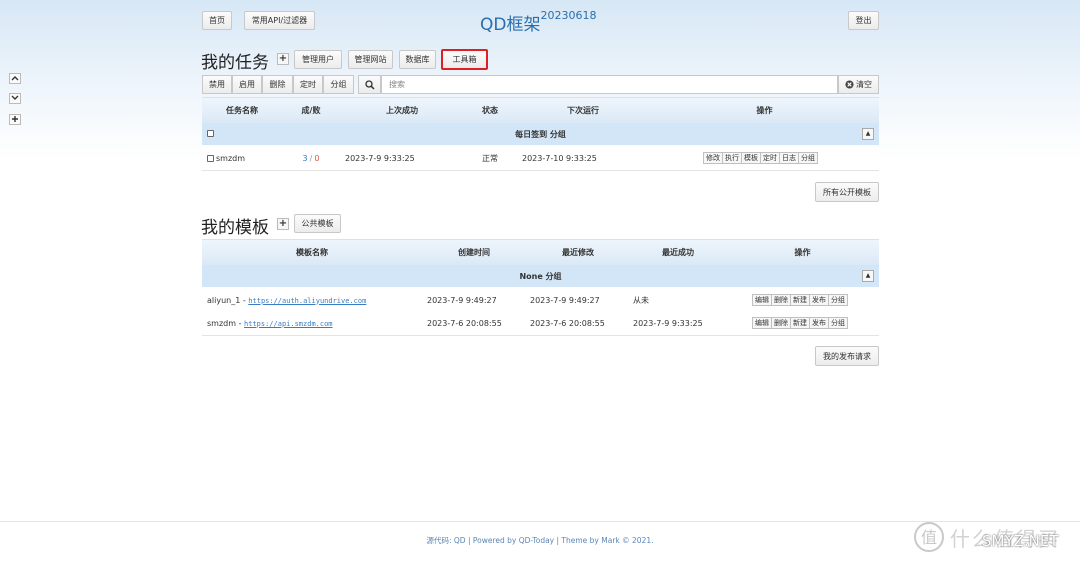 The width and height of the screenshot is (1080, 561). I want to click on chevron-up-icon, so click(15, 78).